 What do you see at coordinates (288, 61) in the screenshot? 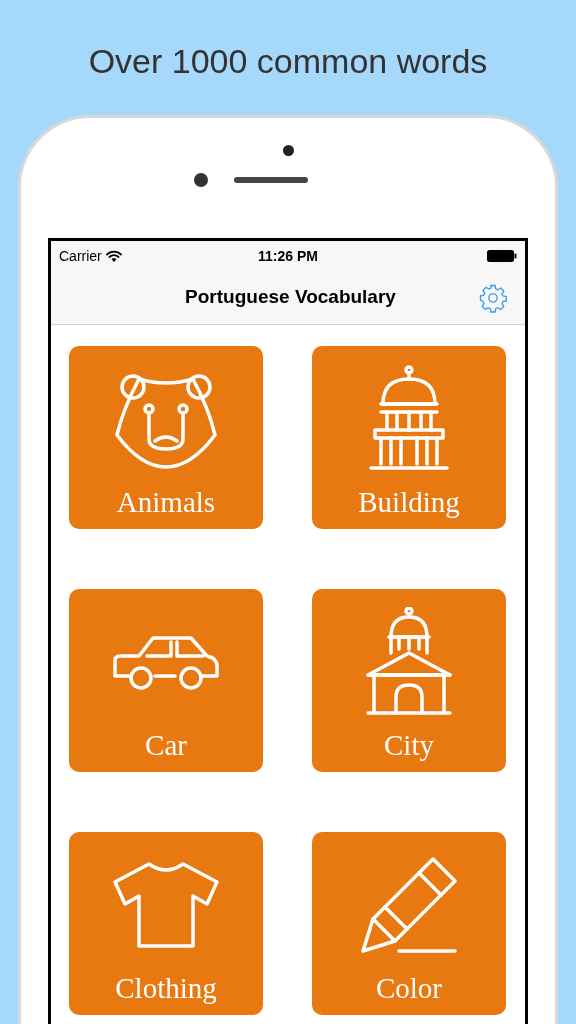
I see `headline: Over 1000 common words` at bounding box center [288, 61].